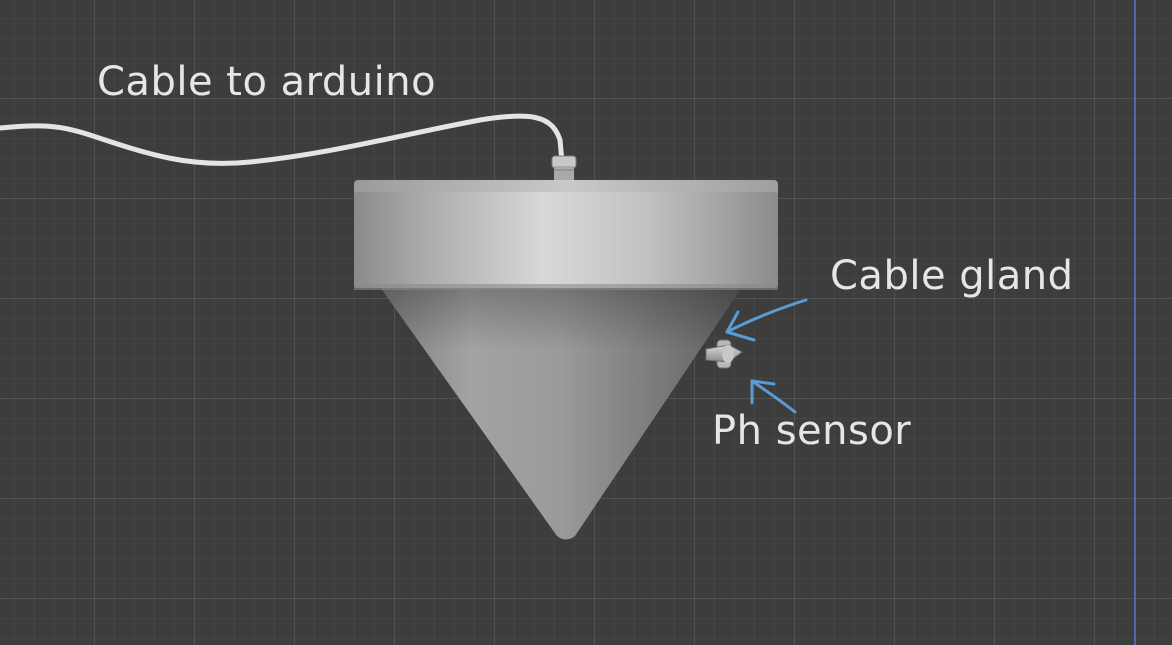 The height and width of the screenshot is (645, 1172). Describe the element at coordinates (561, 413) in the screenshot. I see `cone-body` at that location.